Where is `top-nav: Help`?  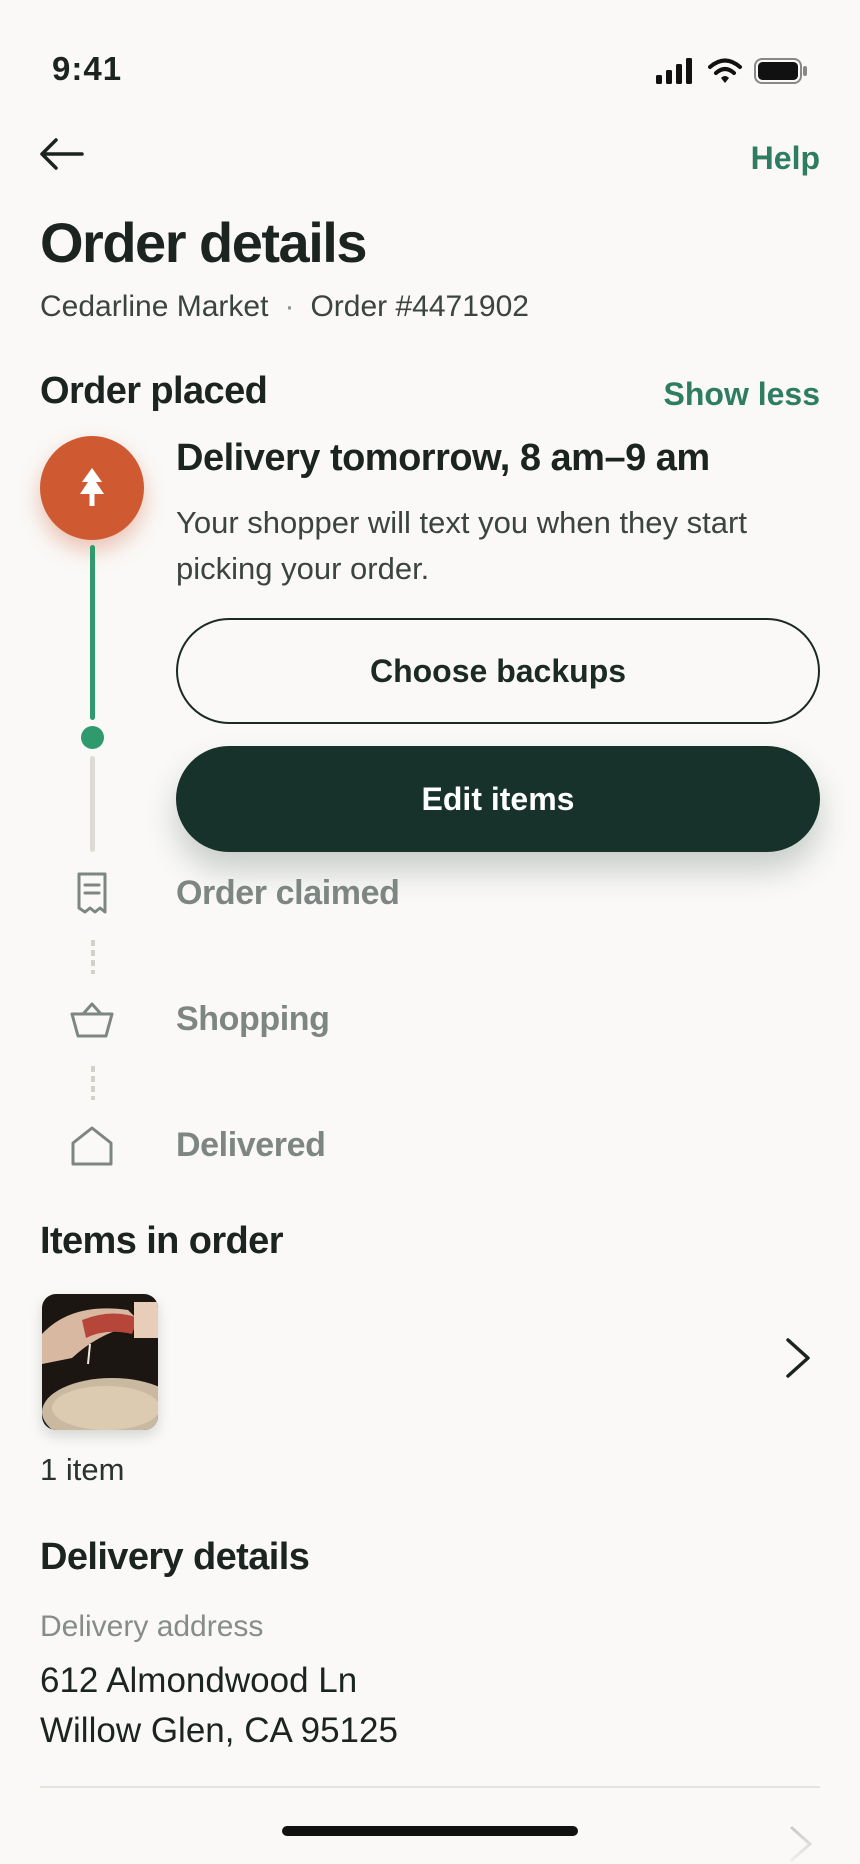 top-nav: Help is located at coordinates (430, 160).